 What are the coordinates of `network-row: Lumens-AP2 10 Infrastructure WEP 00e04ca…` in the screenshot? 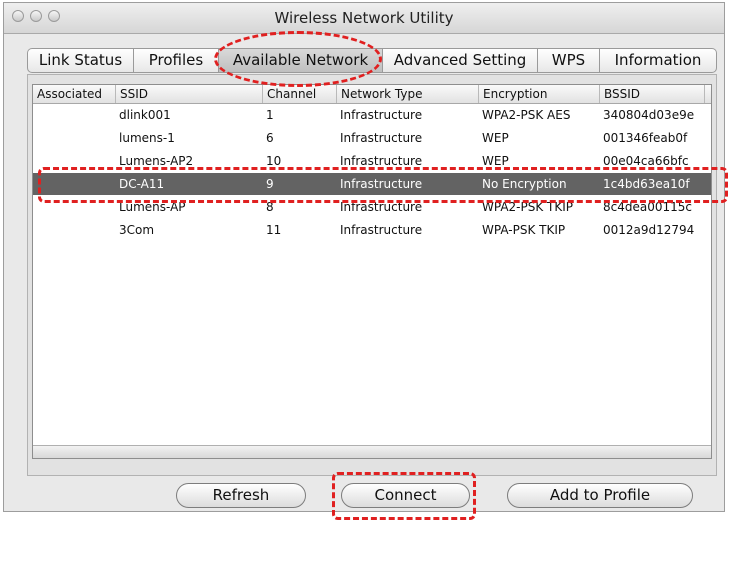 It's located at (372, 161).